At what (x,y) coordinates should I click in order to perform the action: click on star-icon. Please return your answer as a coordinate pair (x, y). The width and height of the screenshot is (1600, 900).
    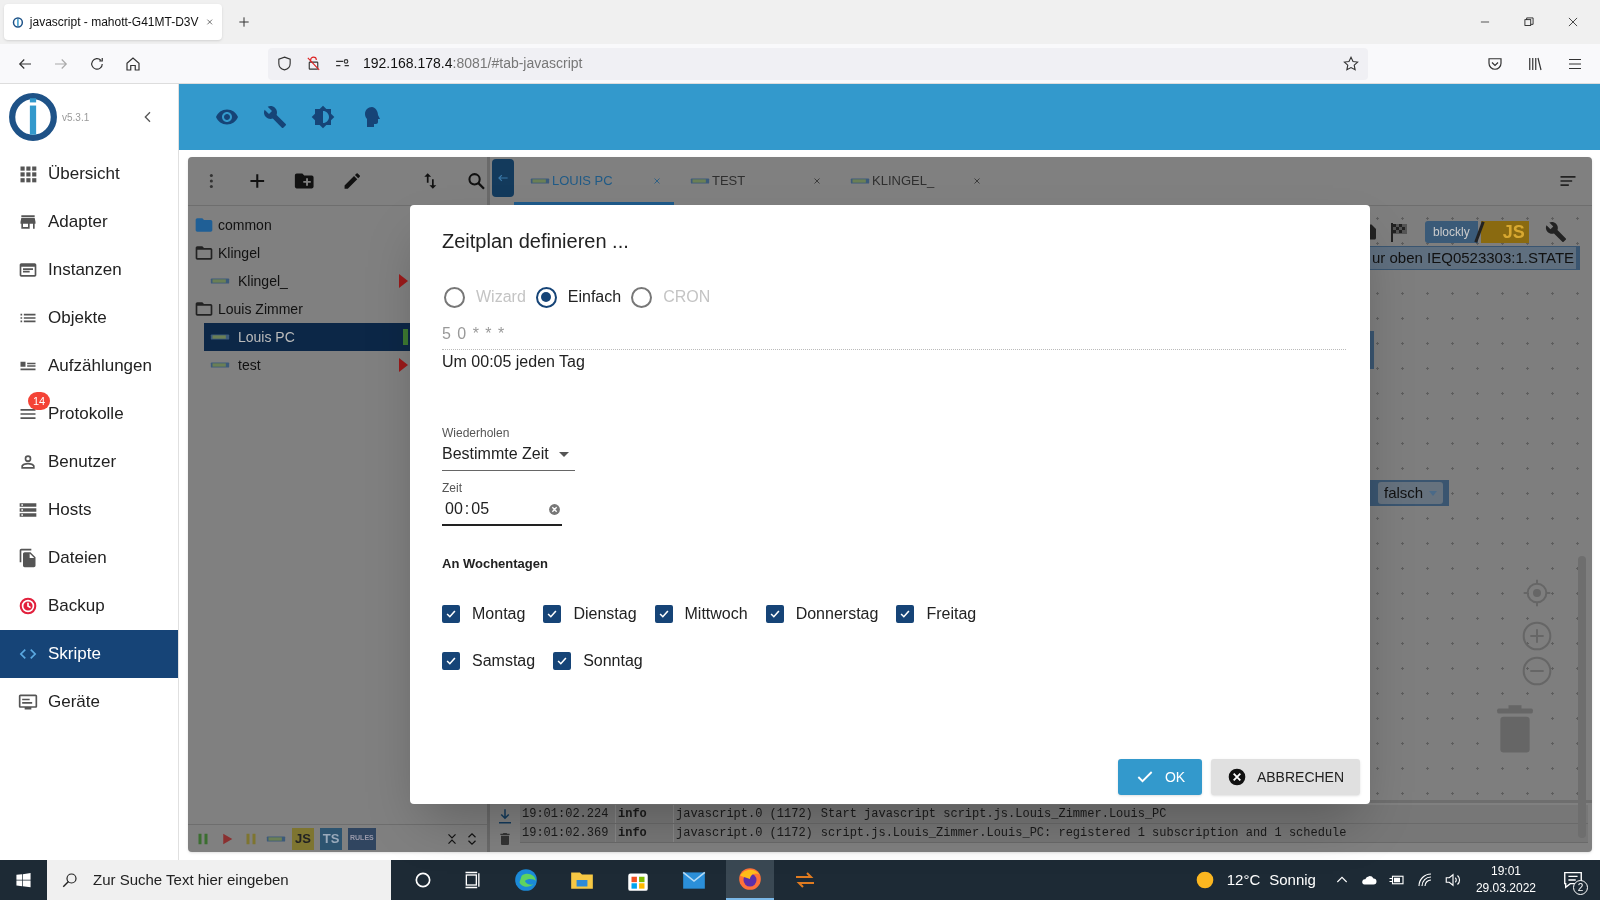
    Looking at the image, I should click on (1351, 63).